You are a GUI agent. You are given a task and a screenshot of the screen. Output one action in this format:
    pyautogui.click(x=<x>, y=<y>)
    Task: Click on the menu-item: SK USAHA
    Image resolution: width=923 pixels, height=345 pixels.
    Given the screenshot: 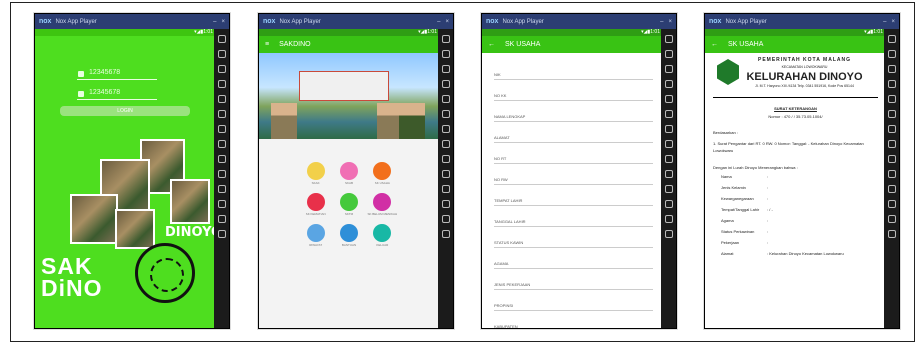 What is the action you would take?
    pyautogui.click(x=382, y=173)
    